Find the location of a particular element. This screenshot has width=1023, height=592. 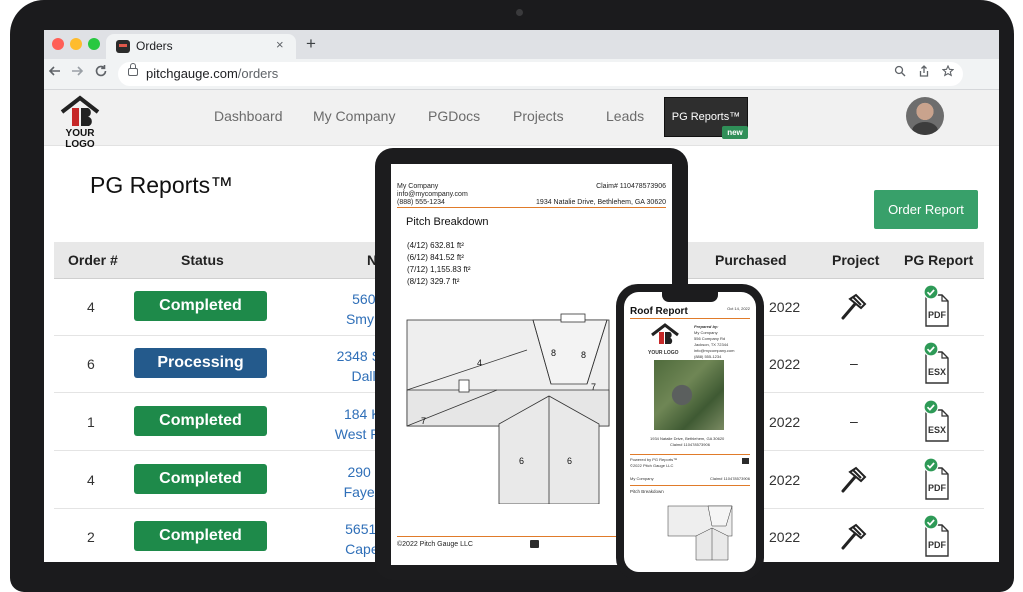

phone-roof-diagram is located at coordinates (700, 533).